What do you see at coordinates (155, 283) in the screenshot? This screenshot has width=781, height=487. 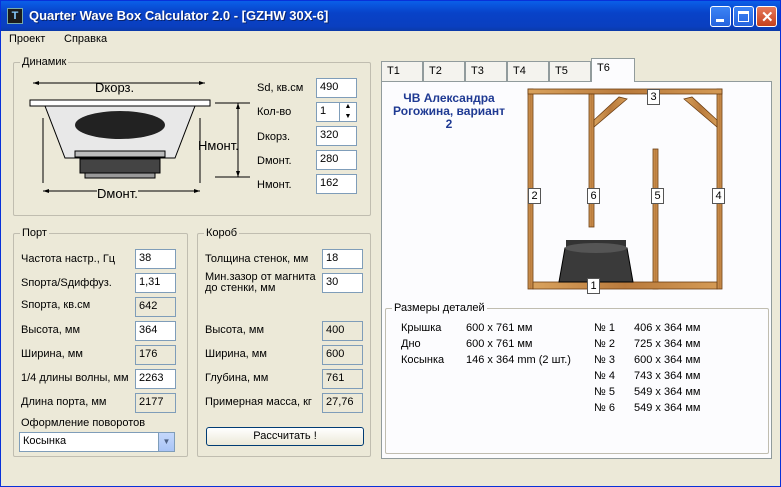 I see `port-ratio-input: 1,31` at bounding box center [155, 283].